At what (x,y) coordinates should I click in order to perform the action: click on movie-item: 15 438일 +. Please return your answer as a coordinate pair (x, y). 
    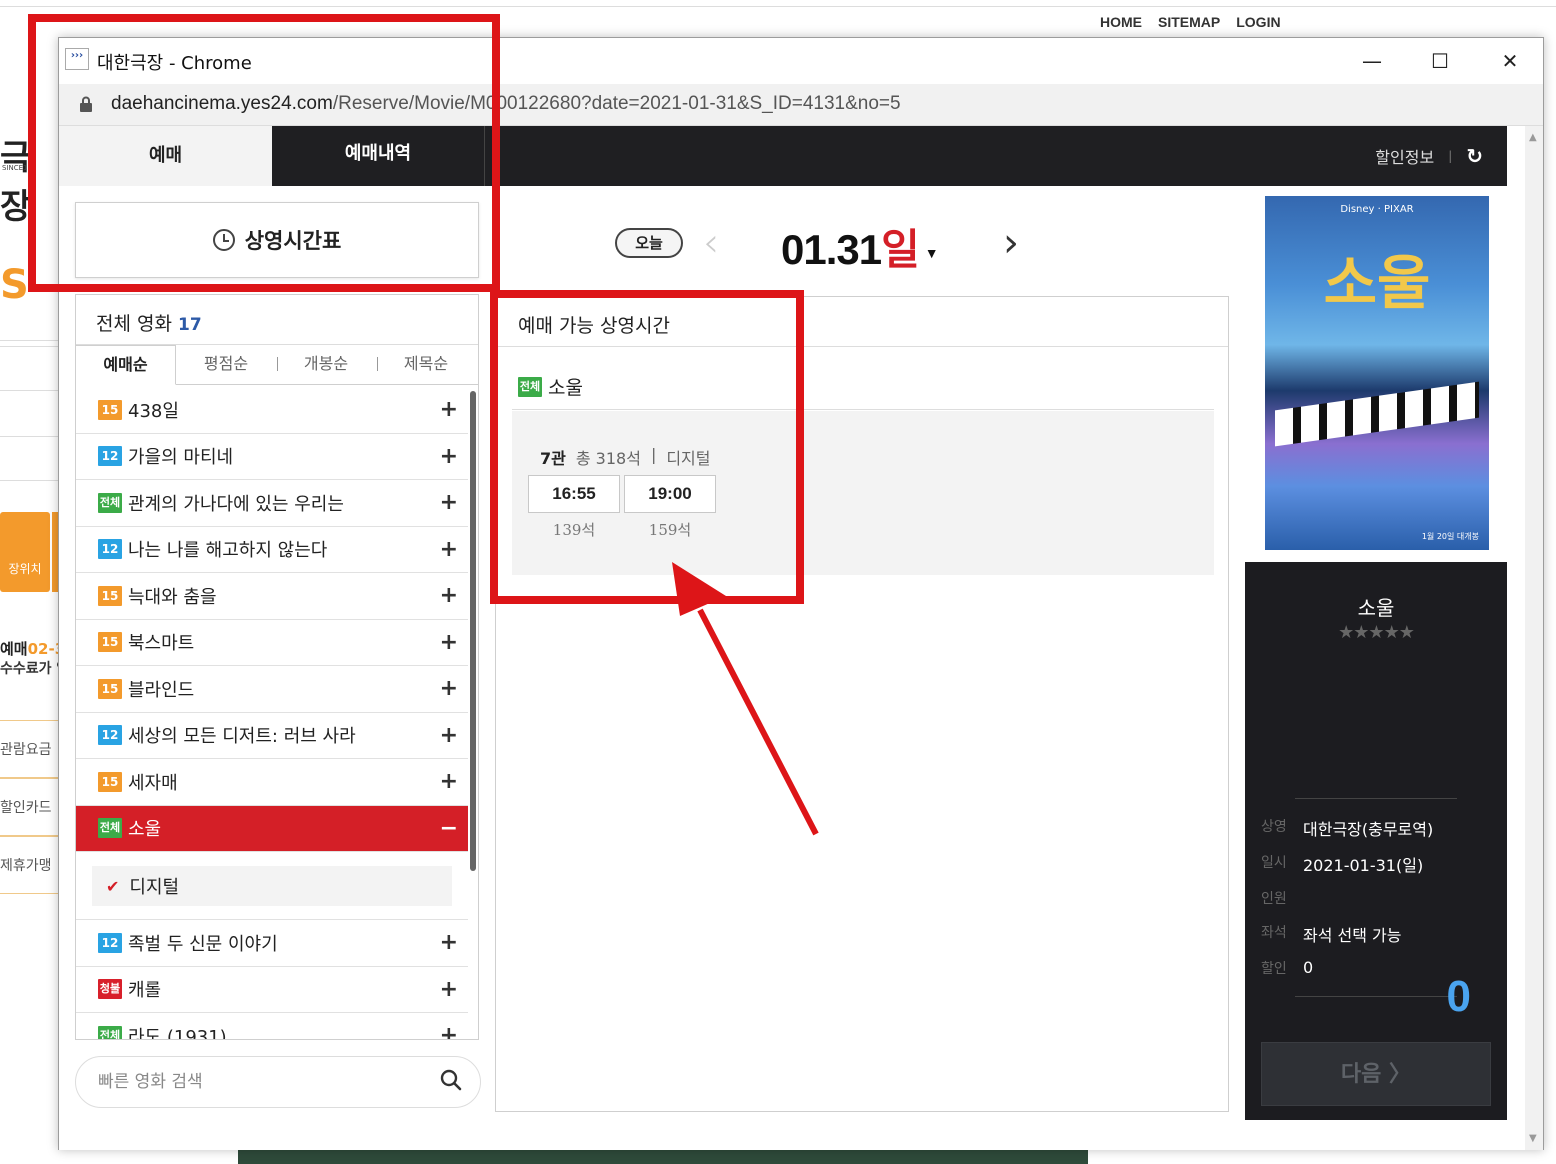
    Looking at the image, I should click on (272, 410).